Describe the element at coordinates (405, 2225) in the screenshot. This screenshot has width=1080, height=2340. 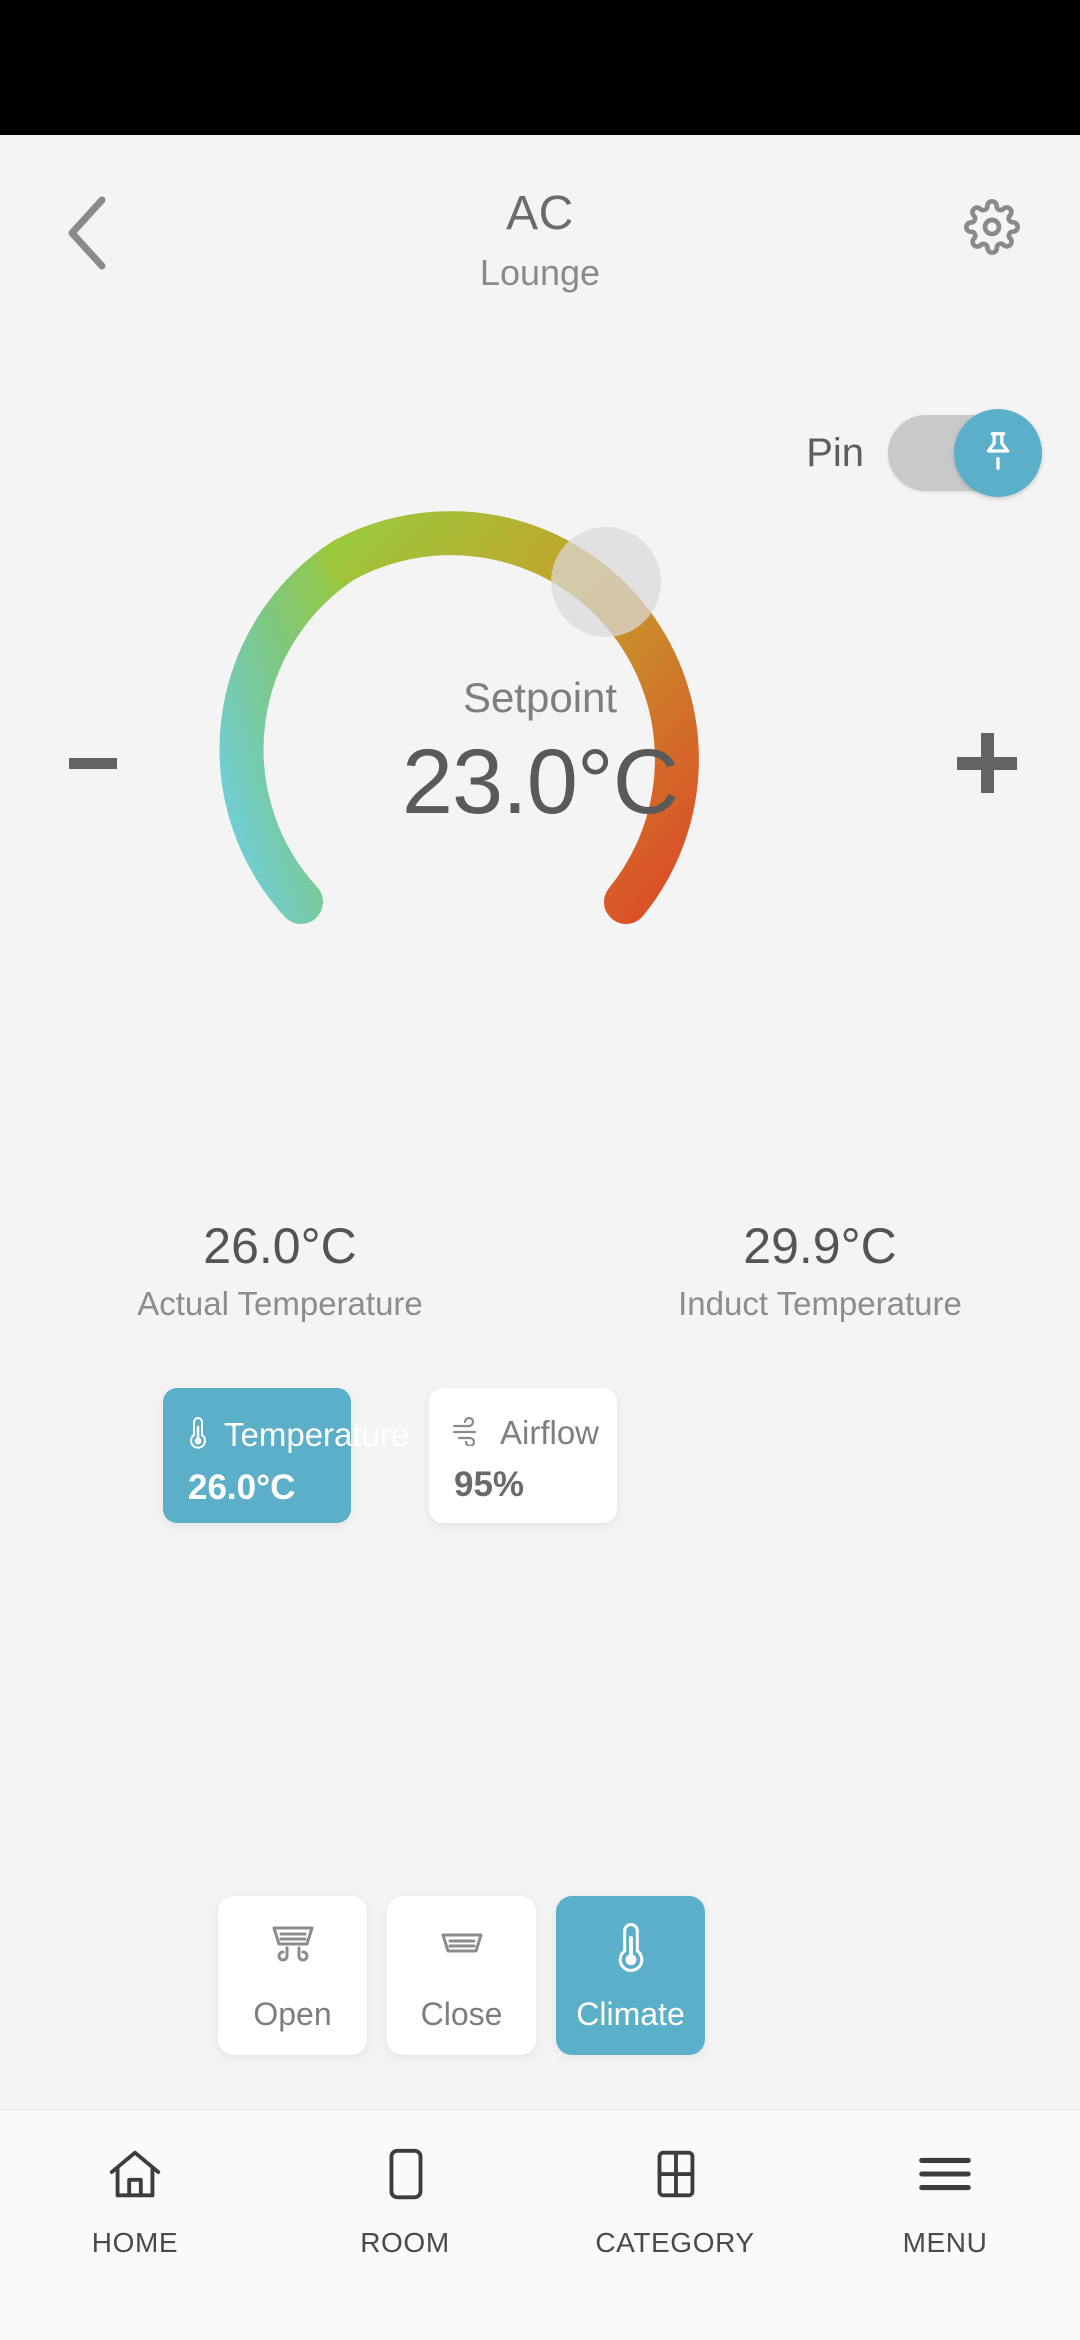
I see `nav-item-room: ROOM` at that location.